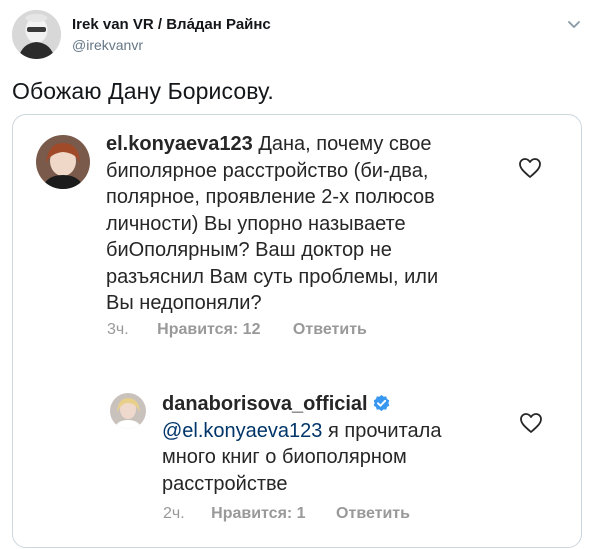 The width and height of the screenshot is (597, 549). I want to click on comment-meta: 3ч. Нравится: 12 Ответить, so click(237, 330).